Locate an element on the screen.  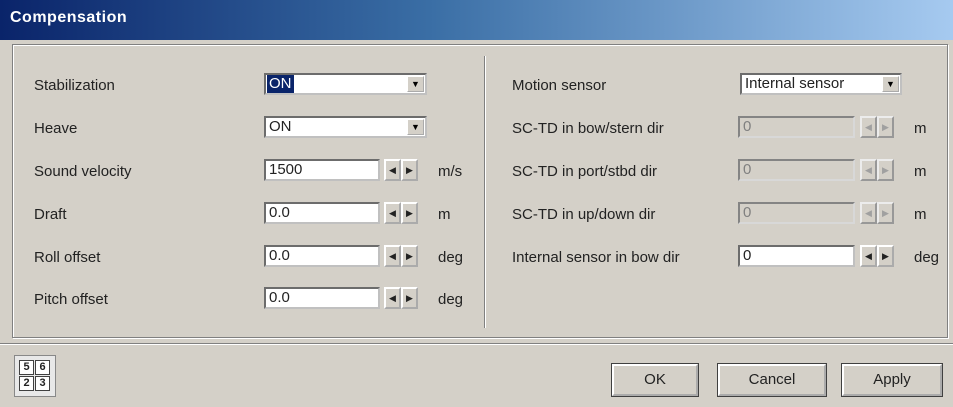
pitch-offset-unit: deg is located at coordinates (451, 299).